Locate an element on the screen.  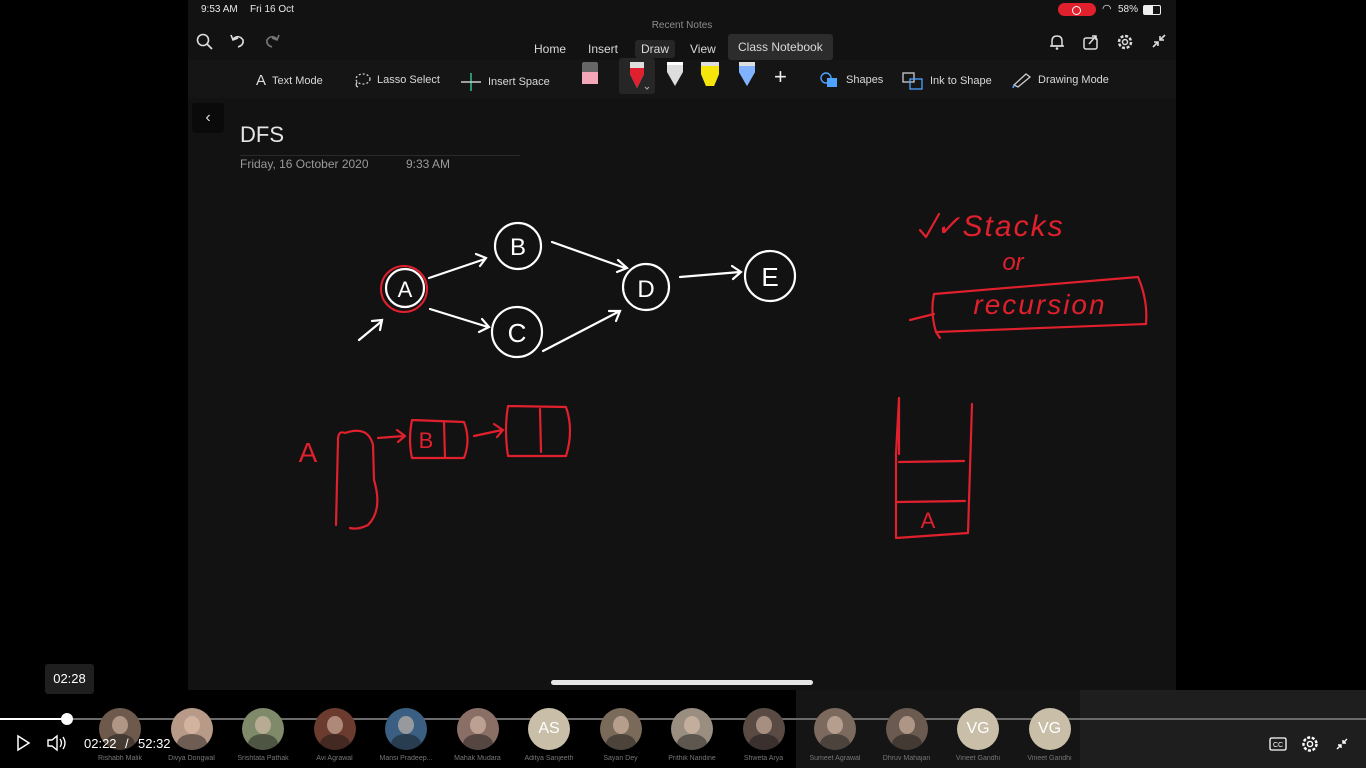
note-stacks: ✓Stacks is located at coordinates (999, 226).